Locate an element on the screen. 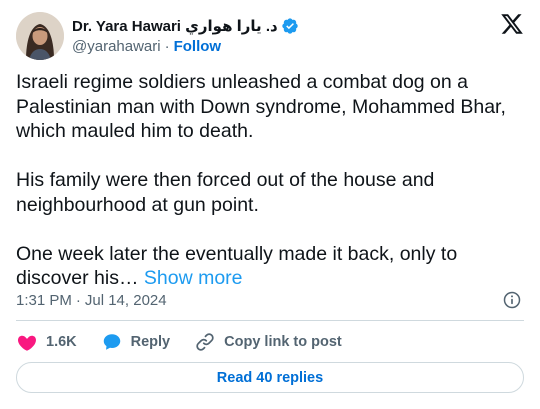 This screenshot has height=409, width=540. avatar is located at coordinates (40, 36).